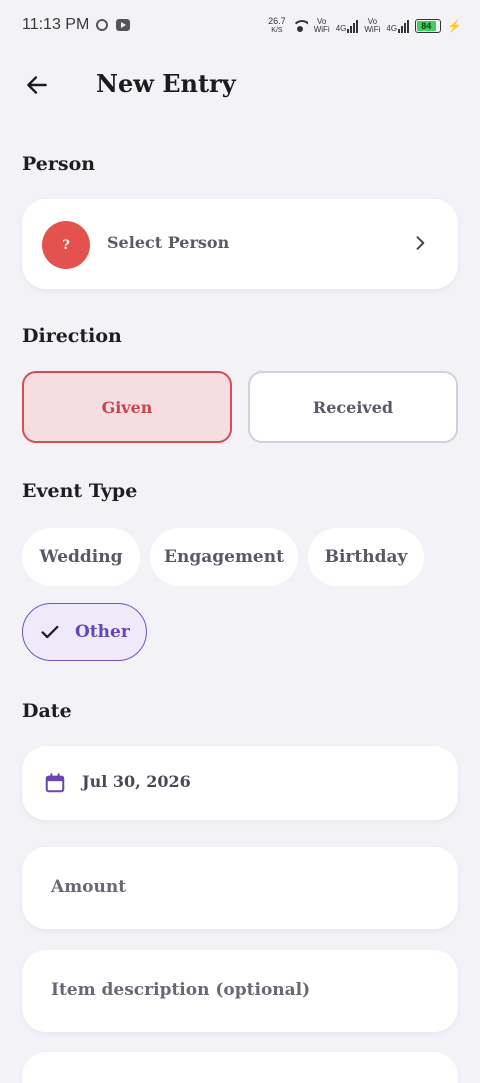  What do you see at coordinates (80, 491) in the screenshot?
I see `event-type-section-label: Event Type` at bounding box center [80, 491].